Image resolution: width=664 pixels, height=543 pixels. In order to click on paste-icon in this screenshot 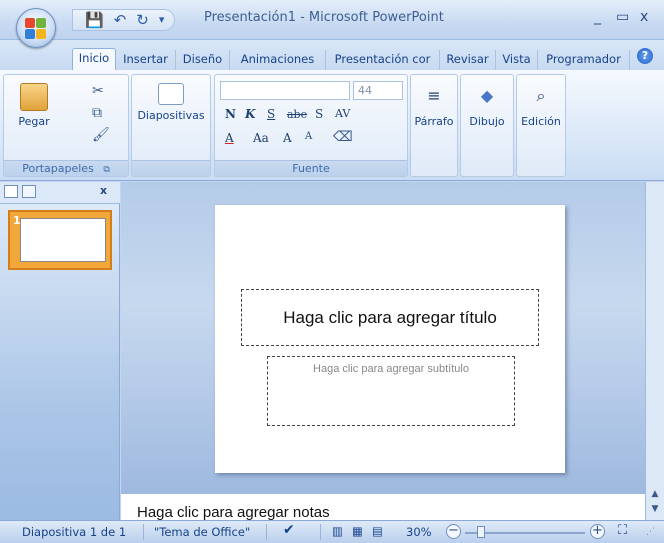, I will do `click(34, 97)`.